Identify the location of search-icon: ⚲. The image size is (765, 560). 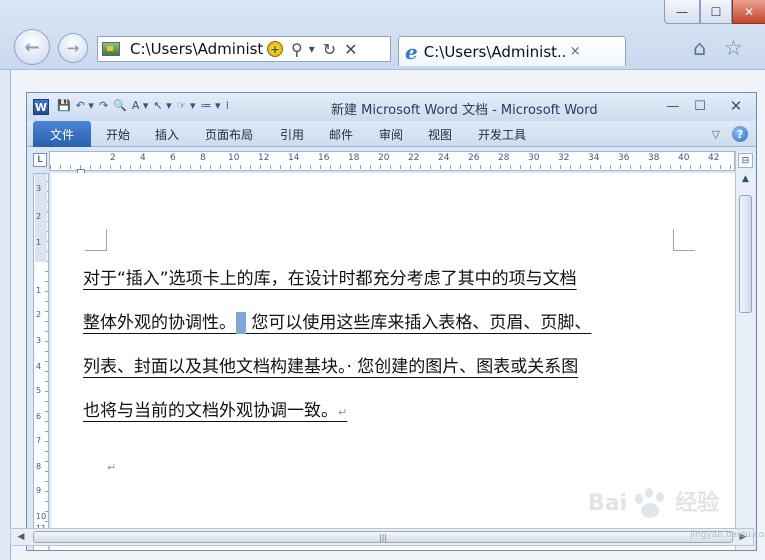
(297, 49).